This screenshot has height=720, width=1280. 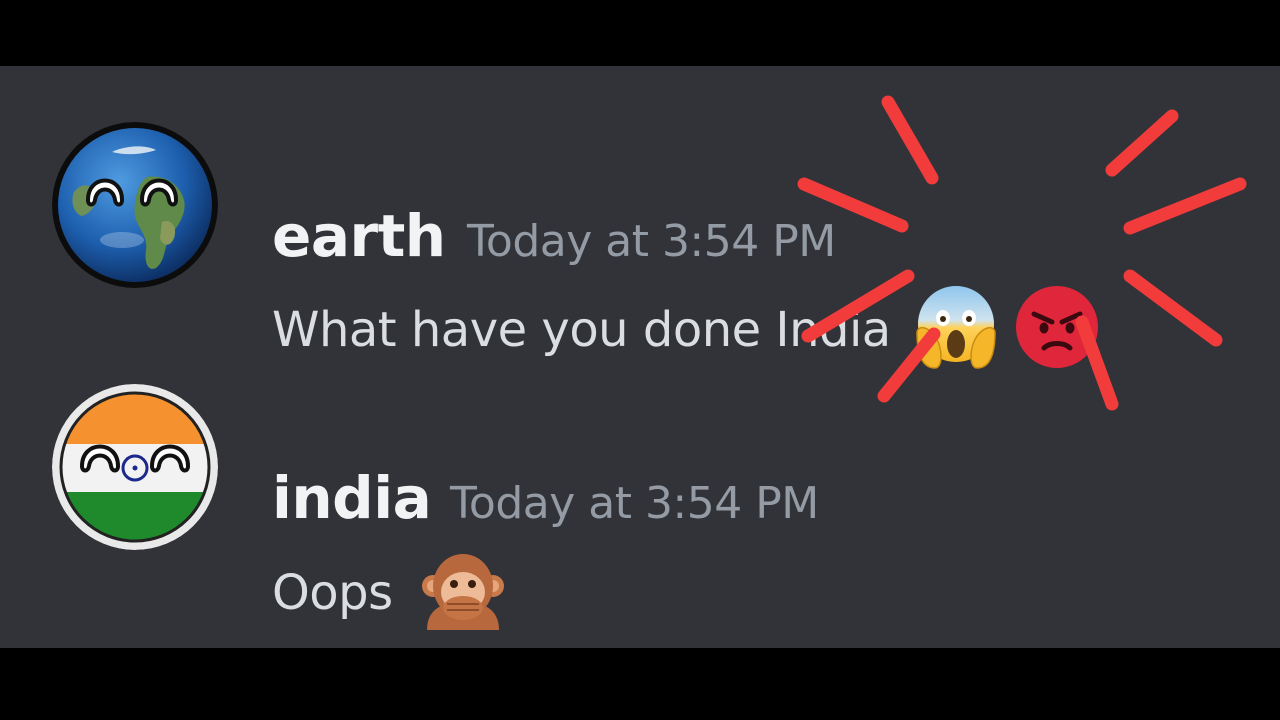 I want to click on message-content: Oops, so click(x=389, y=596).